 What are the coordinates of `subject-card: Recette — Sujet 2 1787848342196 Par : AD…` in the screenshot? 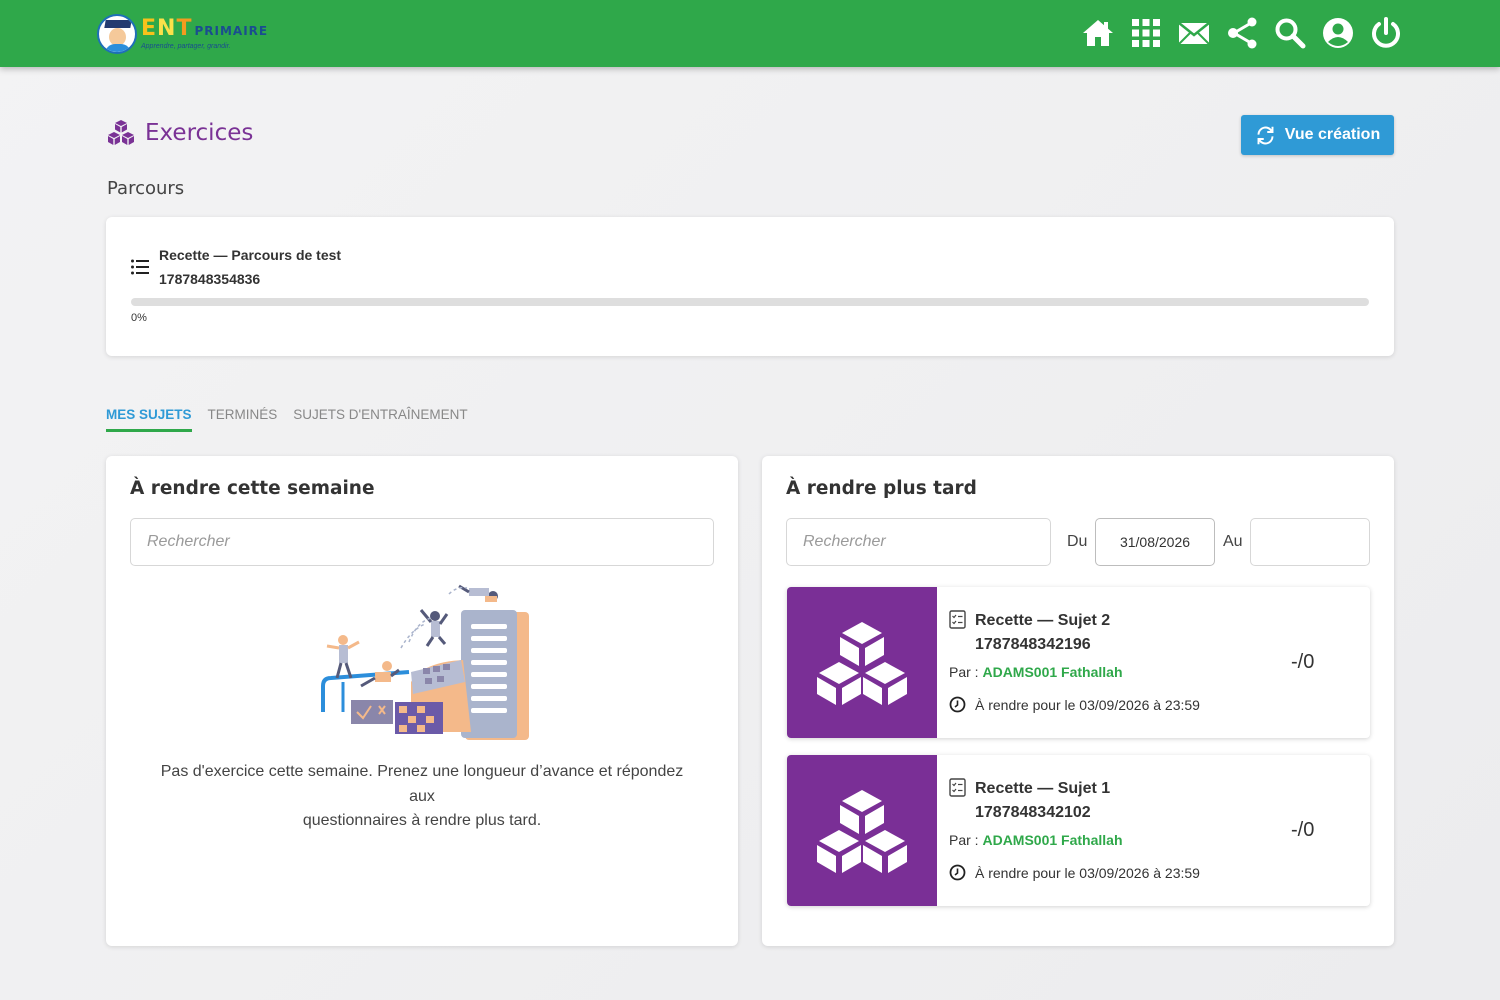 It's located at (1078, 662).